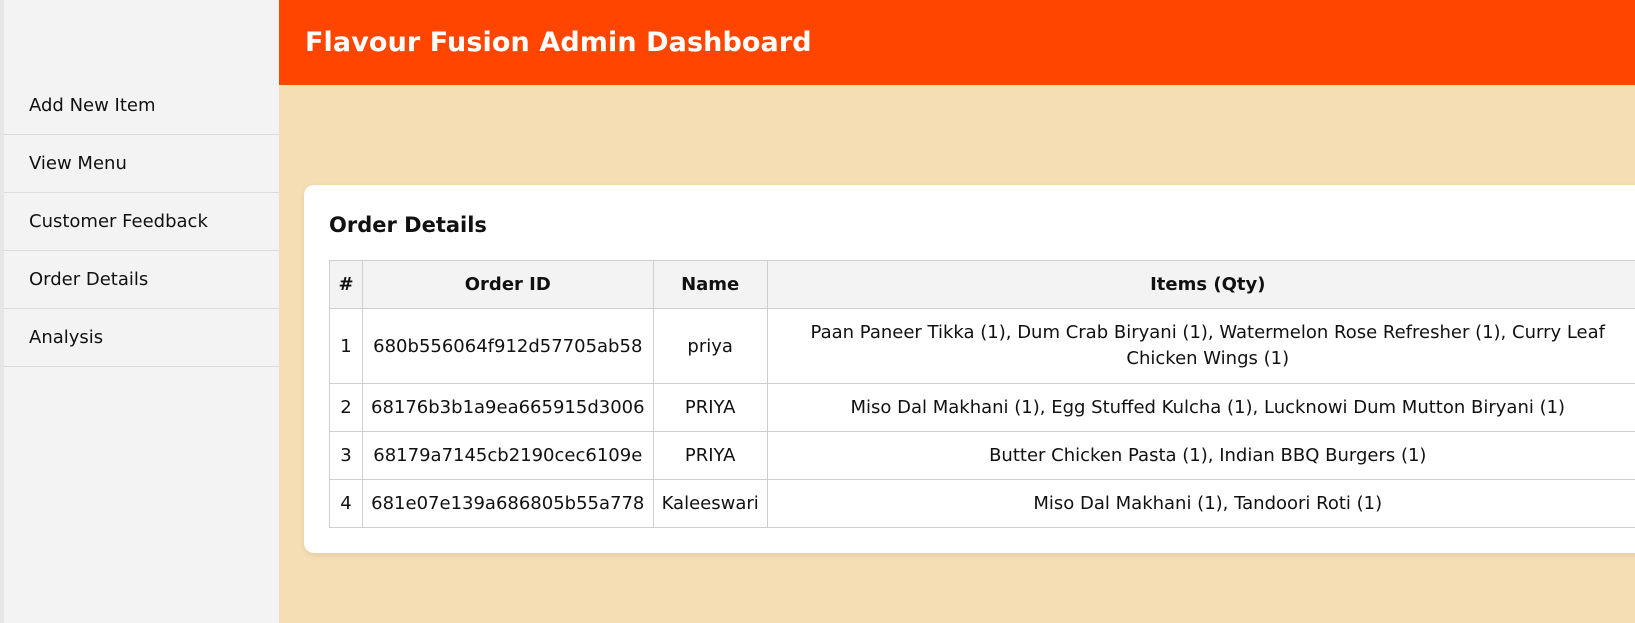  Describe the element at coordinates (1200, 503) in the screenshot. I see `cell-items: Miso Dal Makhani (1), Tandoori Roti (1)` at that location.